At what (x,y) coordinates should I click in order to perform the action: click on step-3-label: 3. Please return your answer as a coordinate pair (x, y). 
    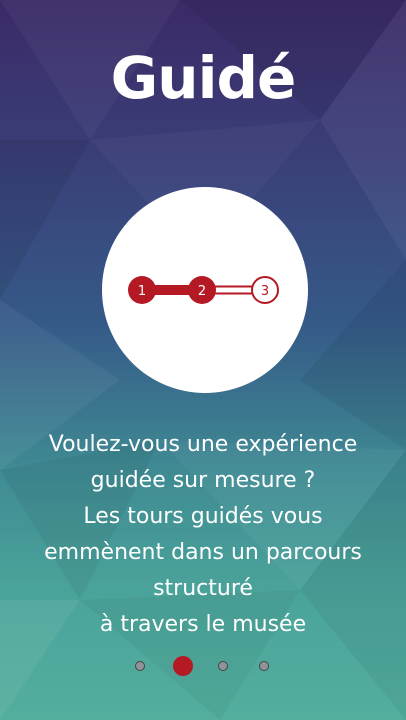
    Looking at the image, I should click on (265, 291).